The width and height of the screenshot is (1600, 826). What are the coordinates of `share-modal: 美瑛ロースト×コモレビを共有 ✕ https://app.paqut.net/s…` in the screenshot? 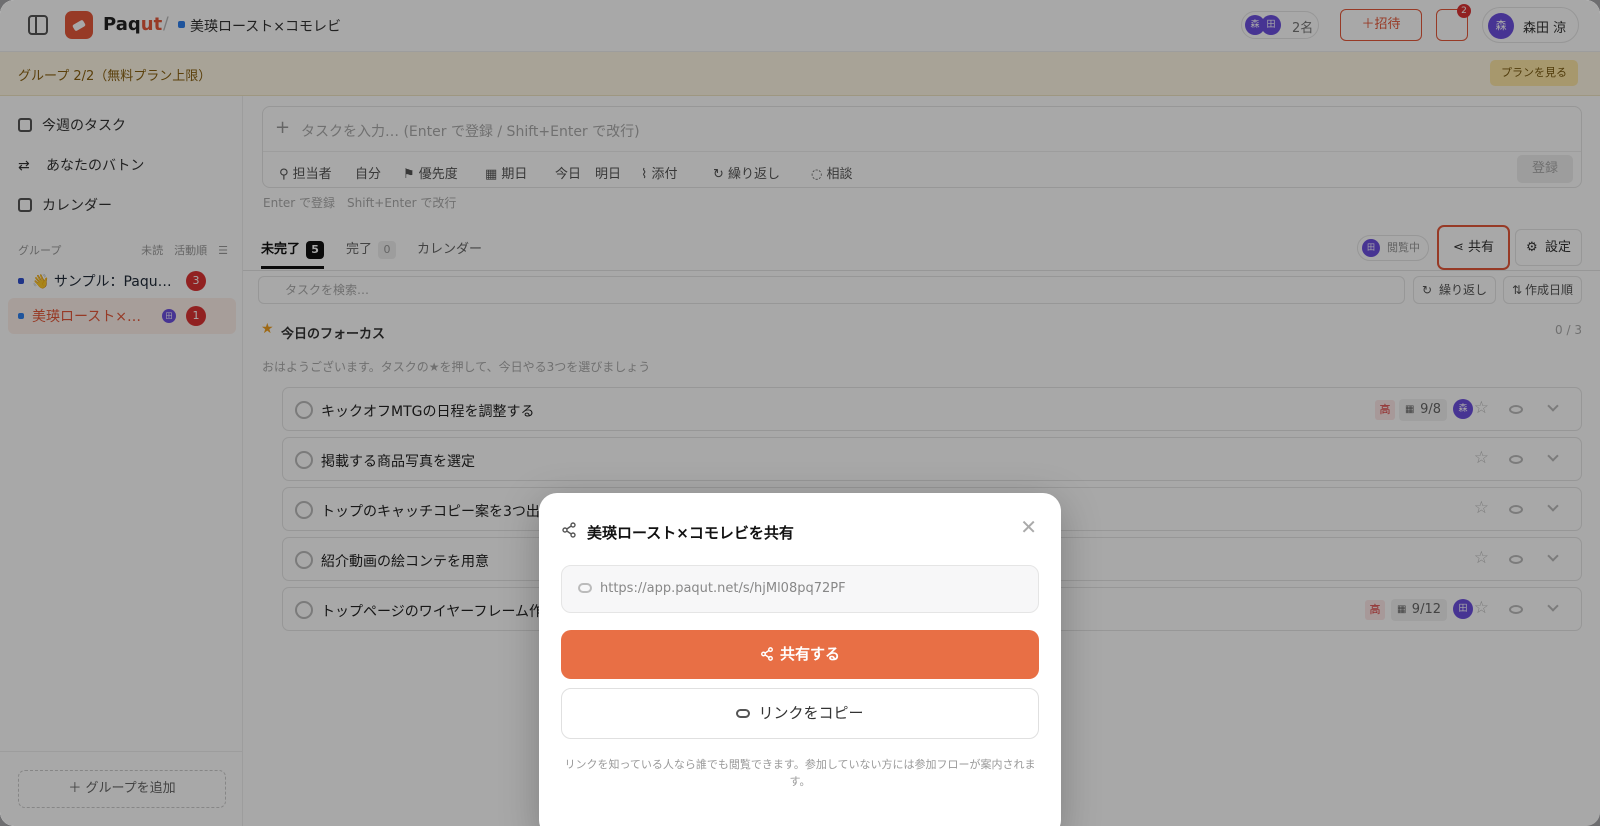 It's located at (800, 659).